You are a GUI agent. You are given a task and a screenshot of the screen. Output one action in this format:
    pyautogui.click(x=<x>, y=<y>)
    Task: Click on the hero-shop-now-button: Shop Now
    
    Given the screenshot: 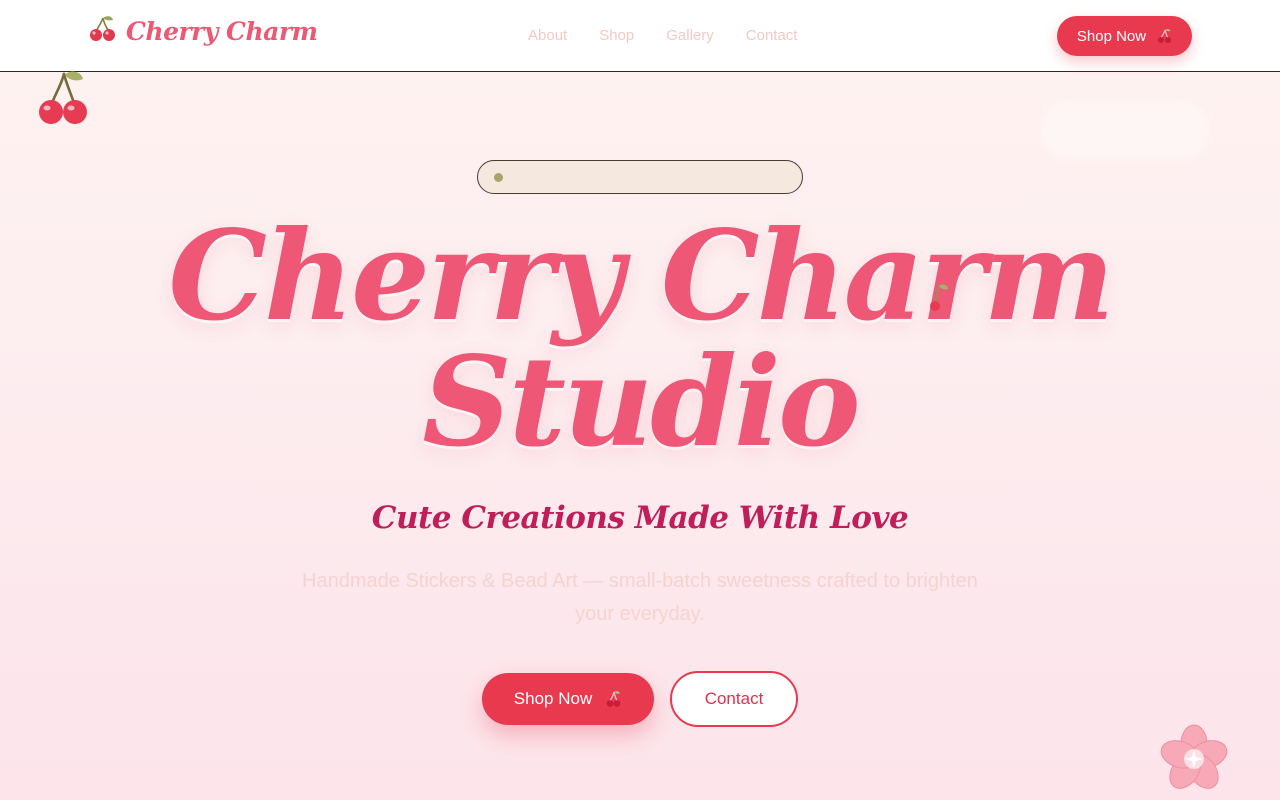 What is the action you would take?
    pyautogui.click(x=568, y=699)
    